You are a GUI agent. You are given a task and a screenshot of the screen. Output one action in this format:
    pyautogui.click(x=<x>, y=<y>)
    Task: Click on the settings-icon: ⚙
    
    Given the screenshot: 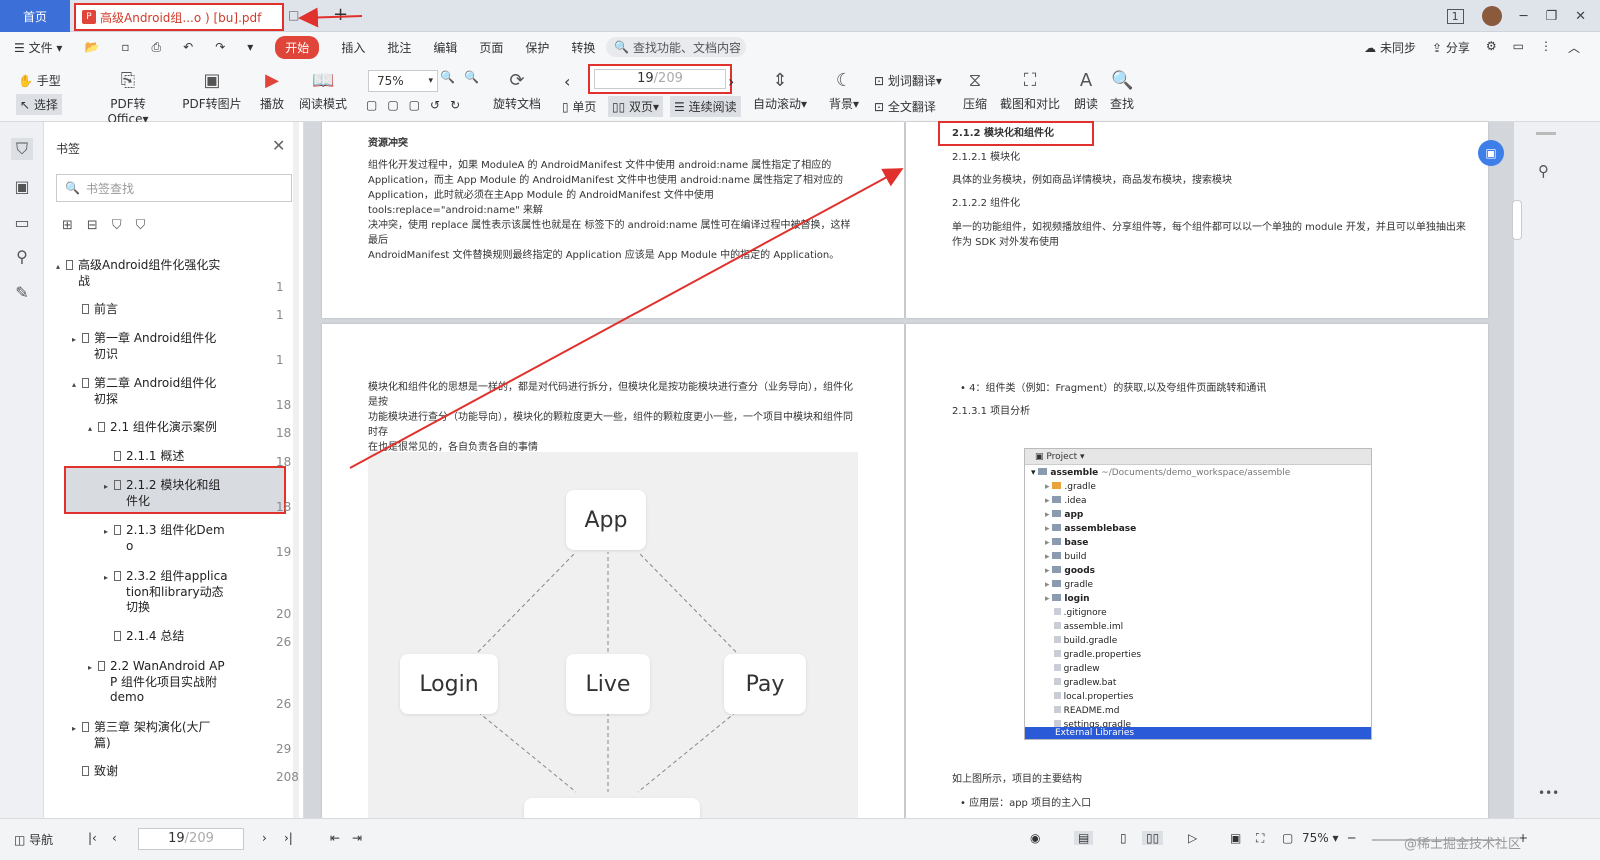 What is the action you would take?
    pyautogui.click(x=1491, y=47)
    